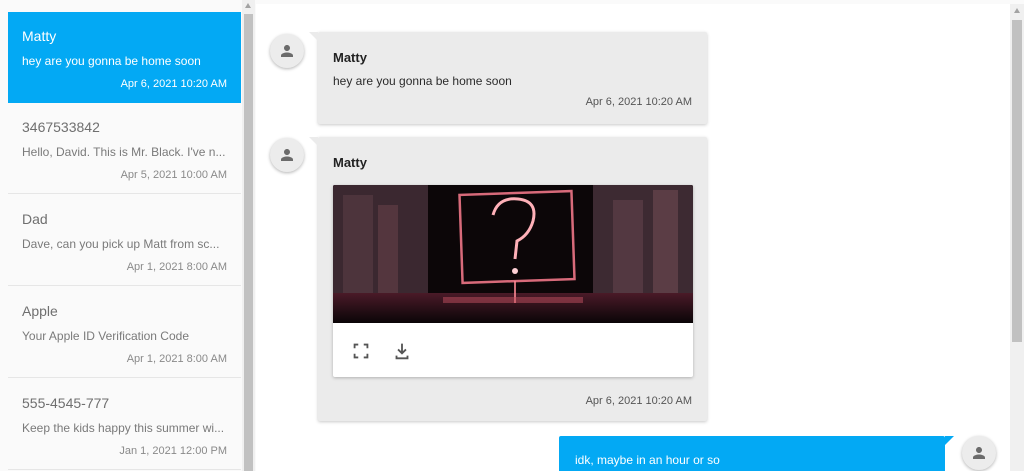  I want to click on download-icon, so click(402, 351).